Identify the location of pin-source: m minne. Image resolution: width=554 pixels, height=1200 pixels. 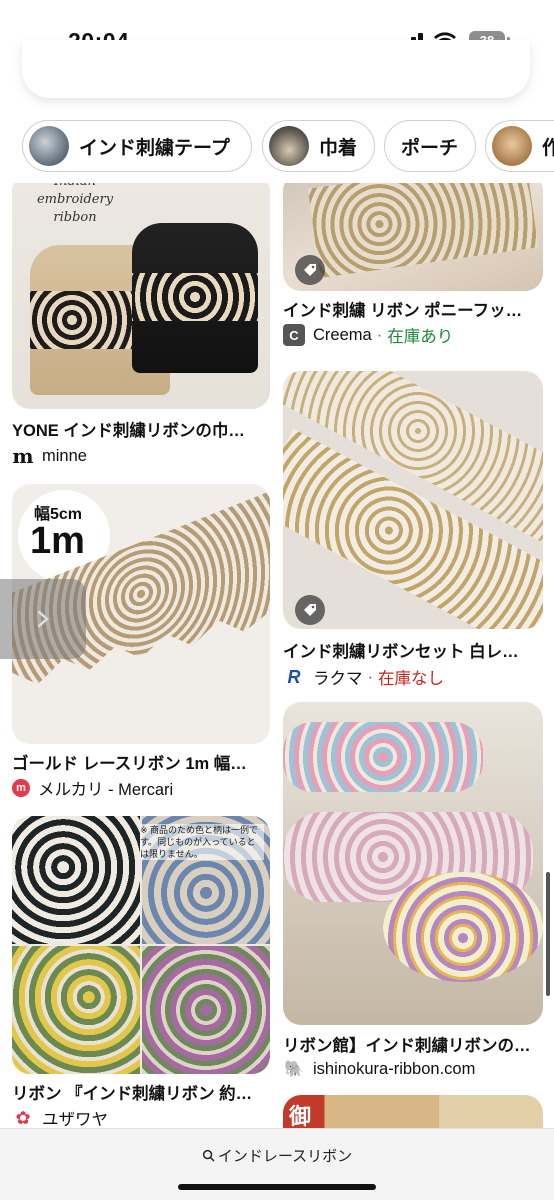
(49, 456).